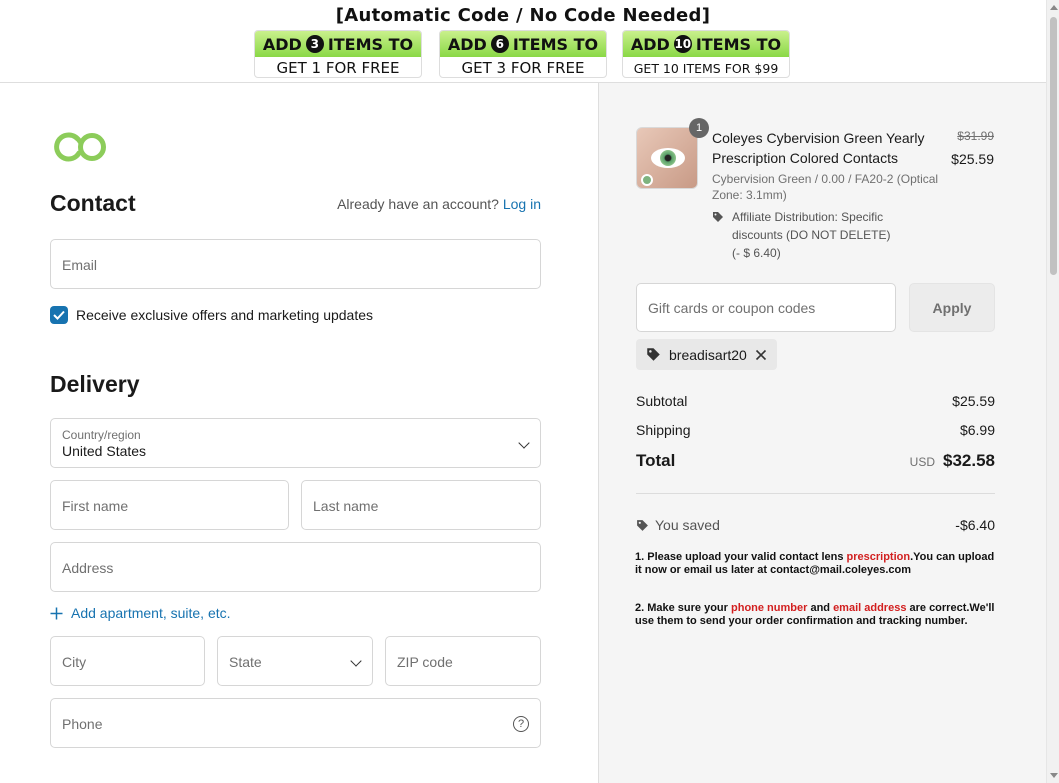  Describe the element at coordinates (682, 44) in the screenshot. I see `promo-number-badge: 10` at that location.